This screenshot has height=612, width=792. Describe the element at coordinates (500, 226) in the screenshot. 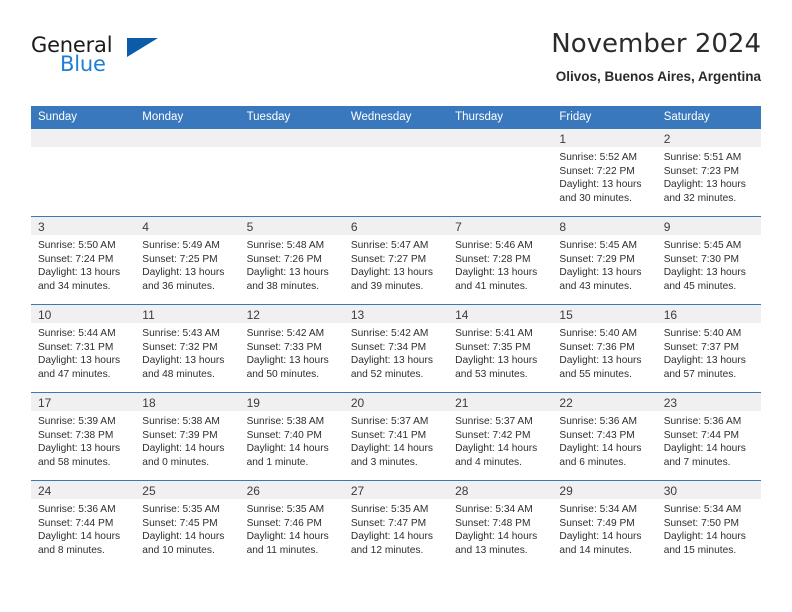

I see `day-number-band: 7` at that location.